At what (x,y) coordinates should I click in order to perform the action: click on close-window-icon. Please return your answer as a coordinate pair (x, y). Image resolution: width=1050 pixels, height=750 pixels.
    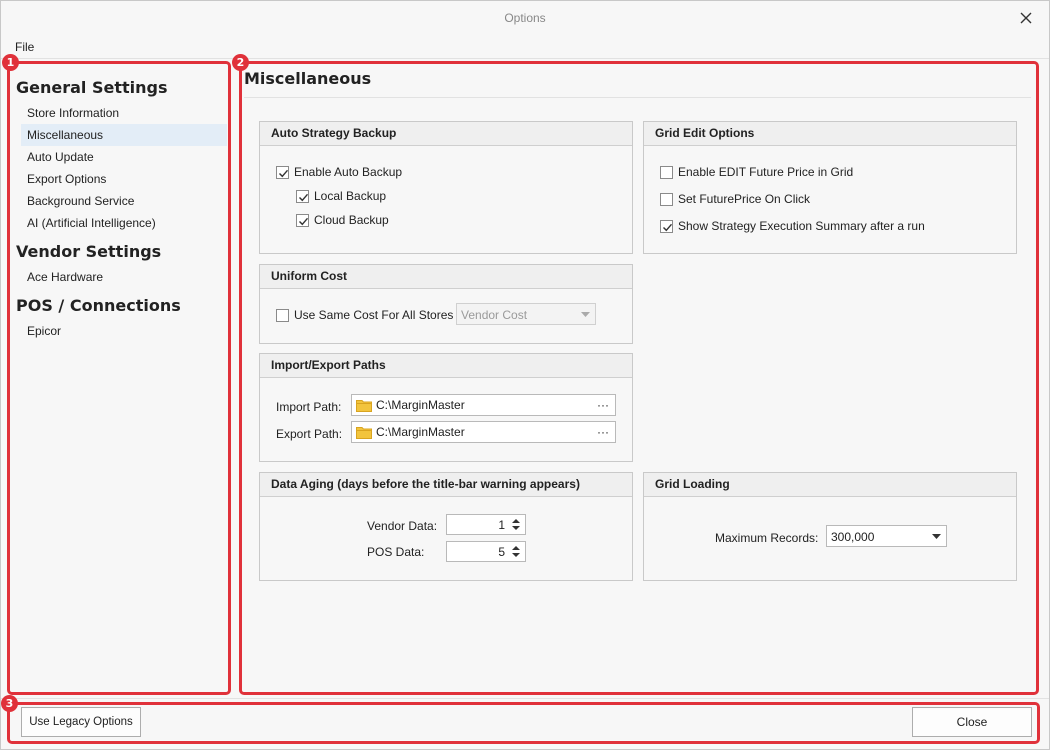
    Looking at the image, I should click on (1026, 18).